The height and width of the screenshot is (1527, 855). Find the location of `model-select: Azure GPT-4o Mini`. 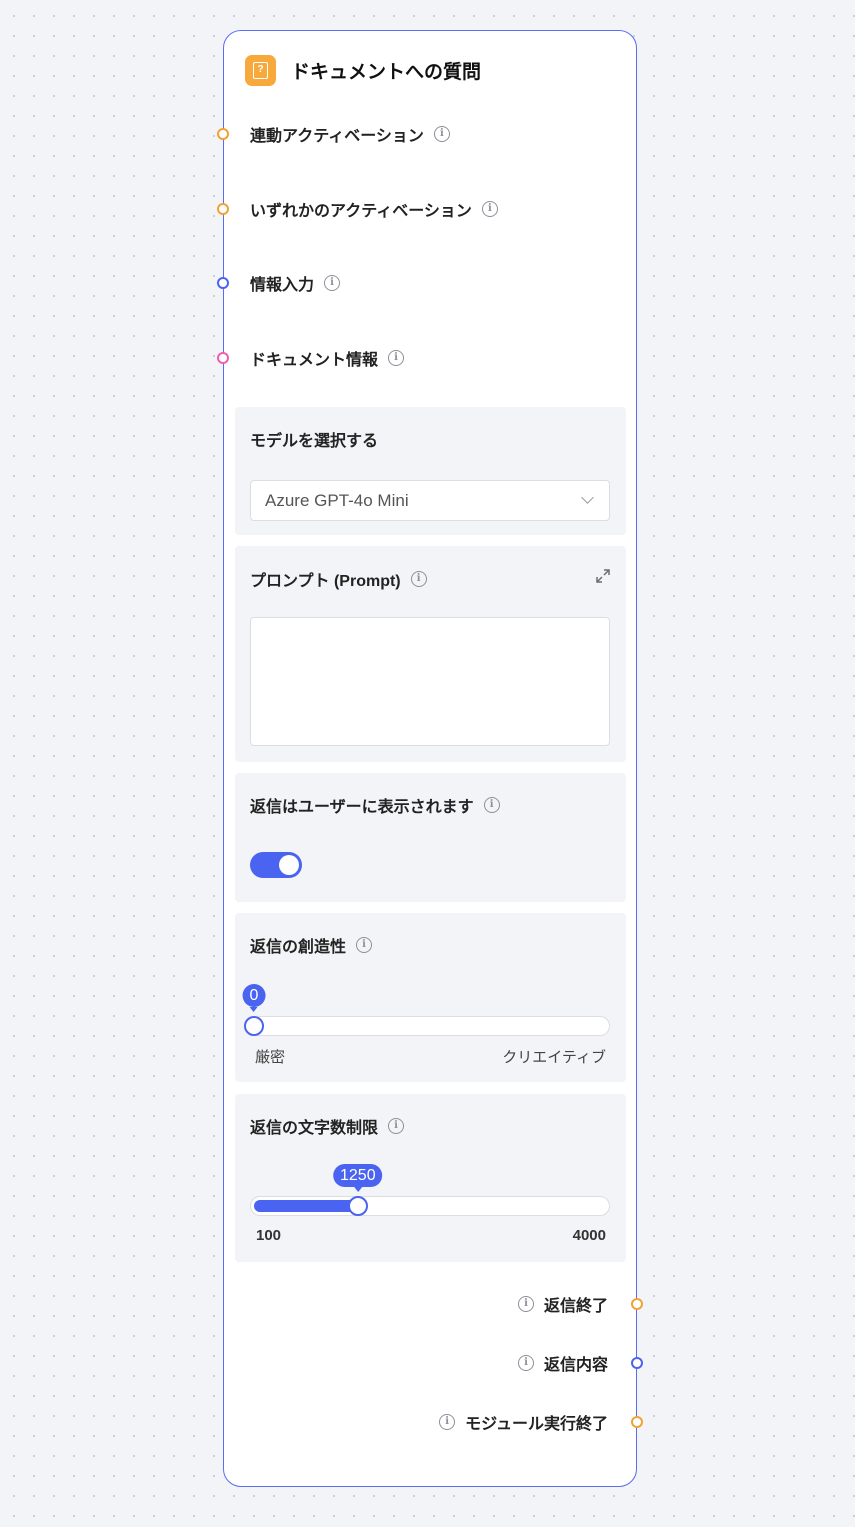

model-select: Azure GPT-4o Mini is located at coordinates (430, 500).